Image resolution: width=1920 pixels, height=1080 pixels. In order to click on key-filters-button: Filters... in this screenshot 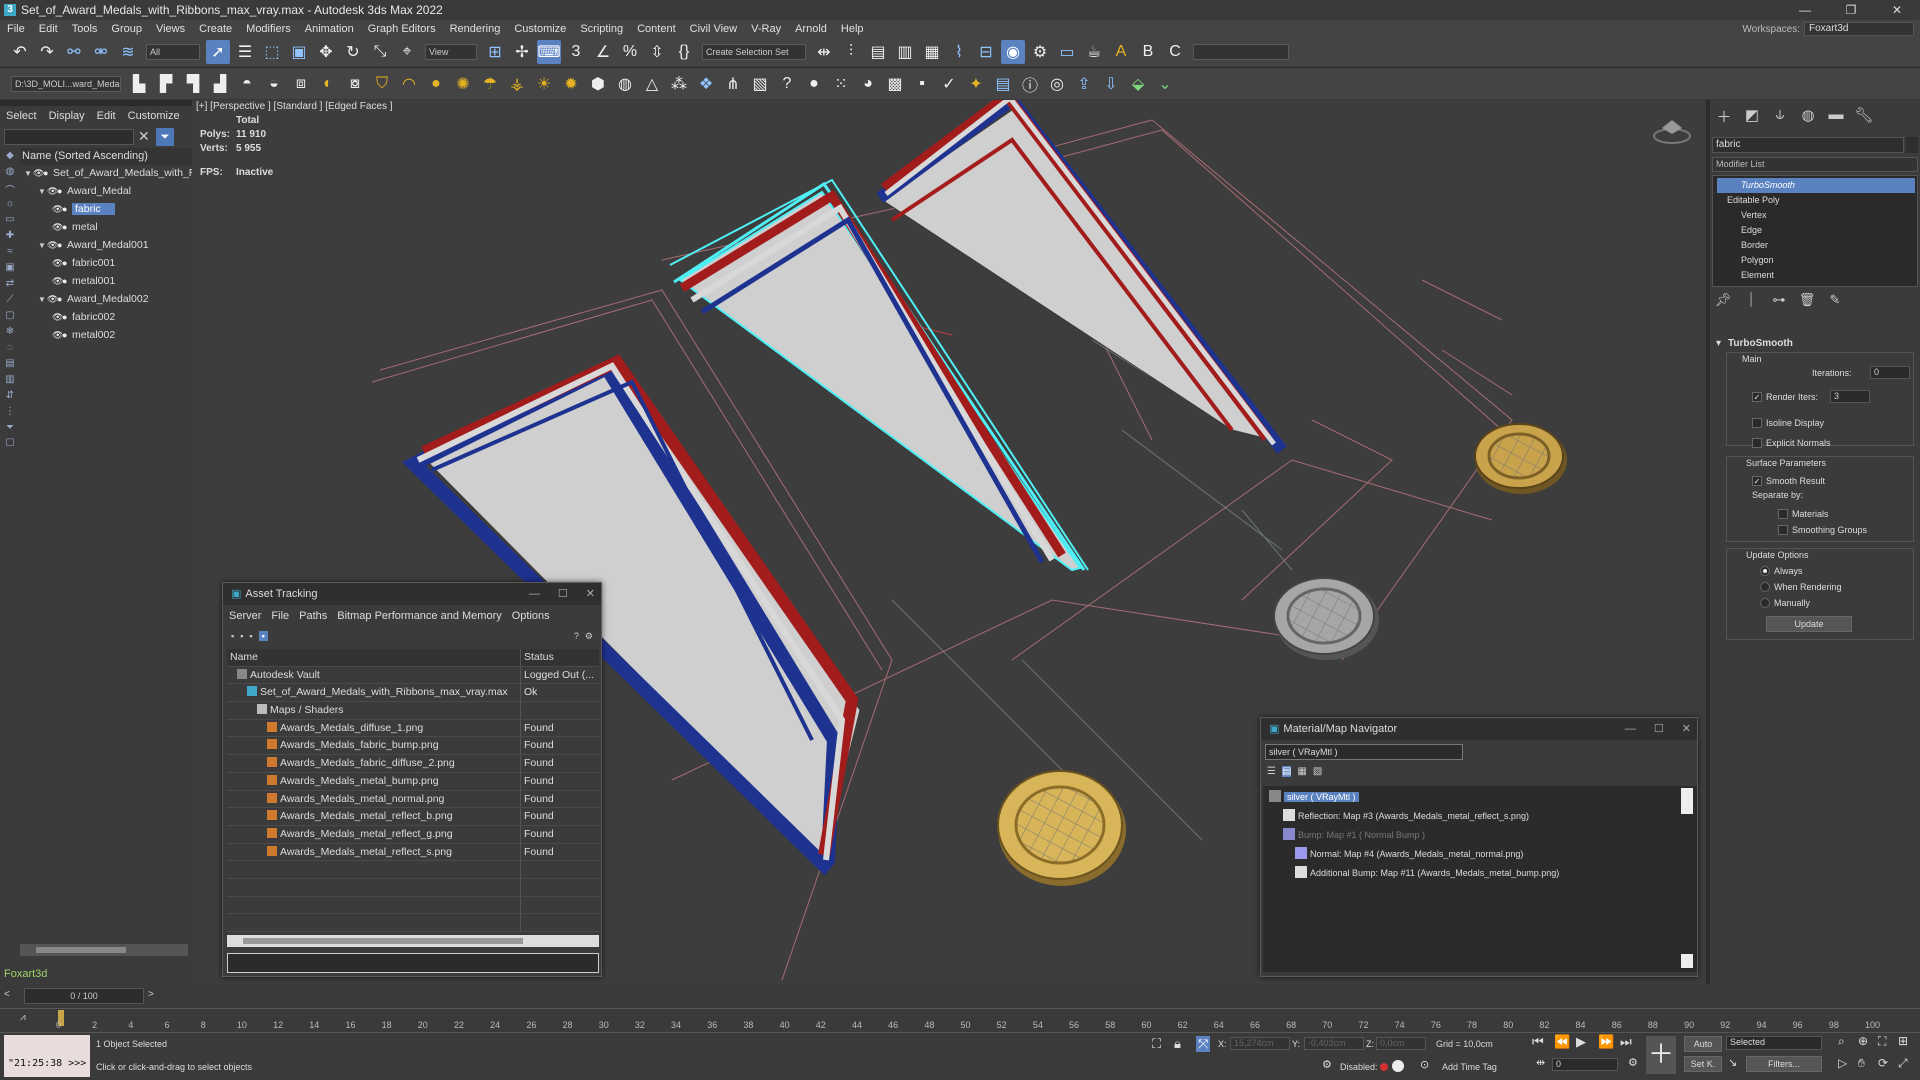, I will do `click(1784, 1064)`.